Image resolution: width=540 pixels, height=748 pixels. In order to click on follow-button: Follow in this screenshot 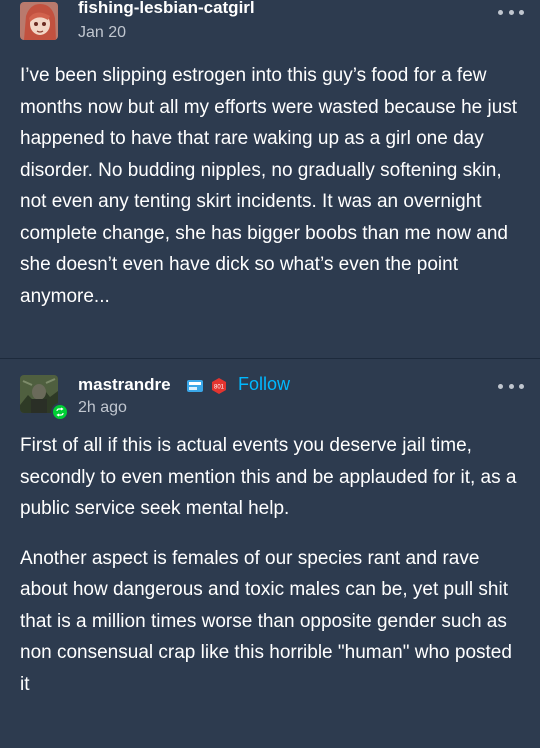, I will do `click(264, 384)`.